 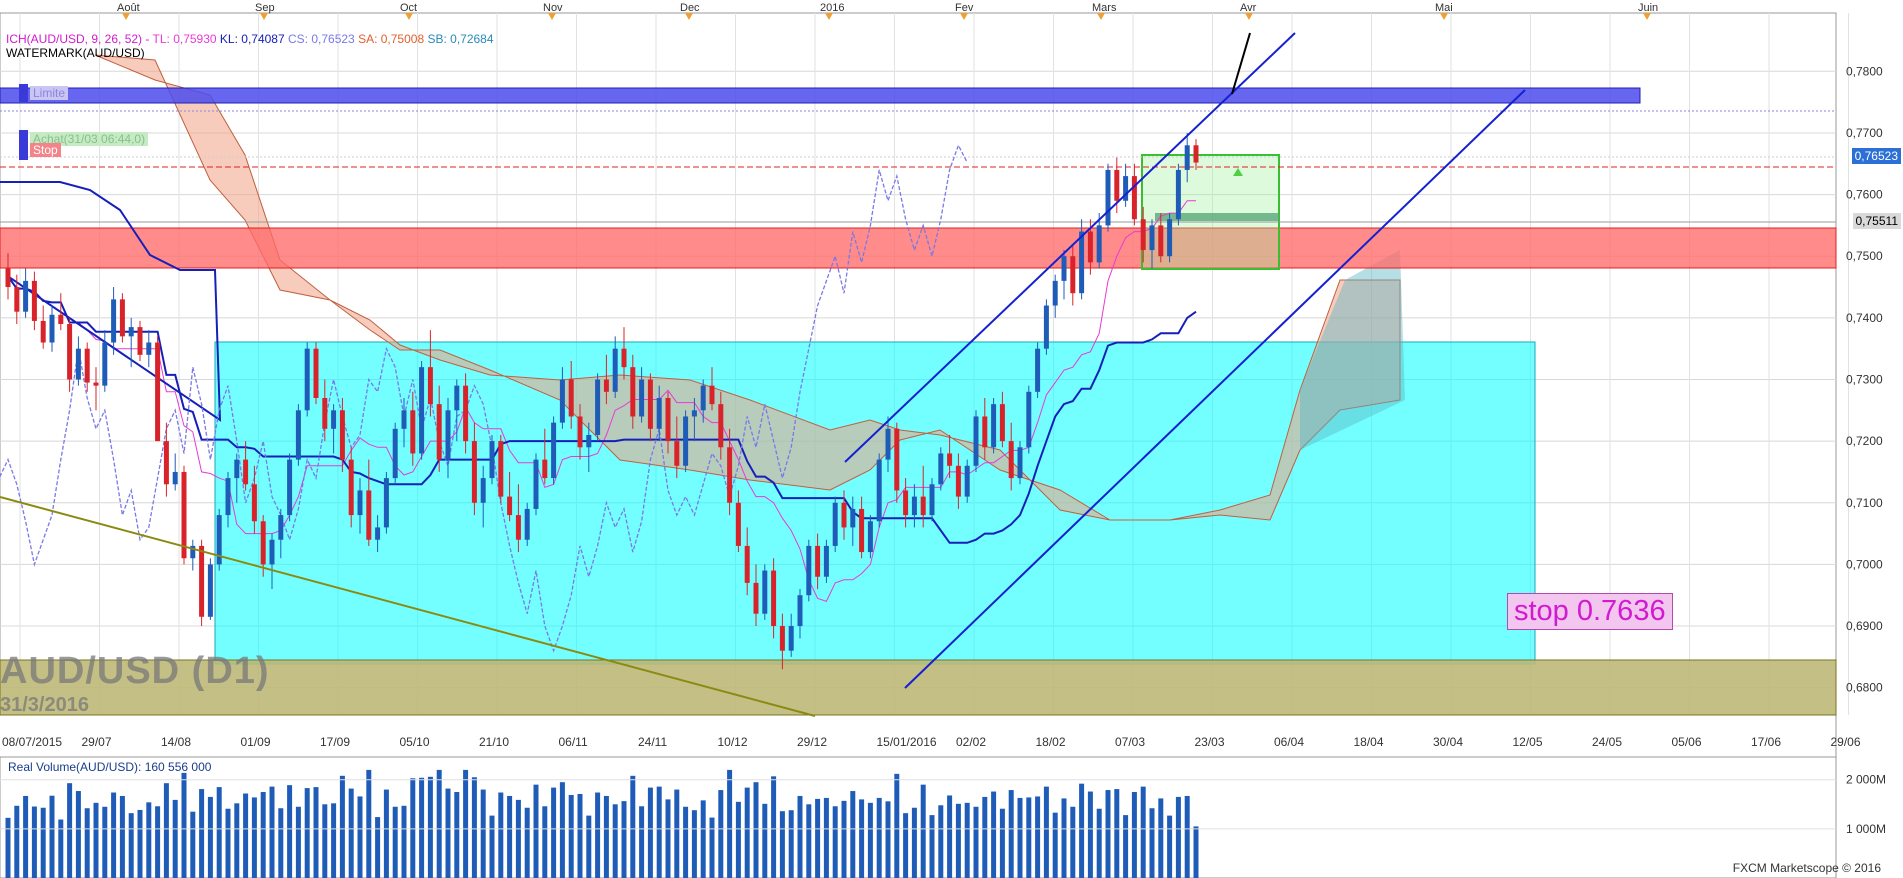 What do you see at coordinates (391, 39) in the screenshot?
I see `sa-label: SA: 0,75008` at bounding box center [391, 39].